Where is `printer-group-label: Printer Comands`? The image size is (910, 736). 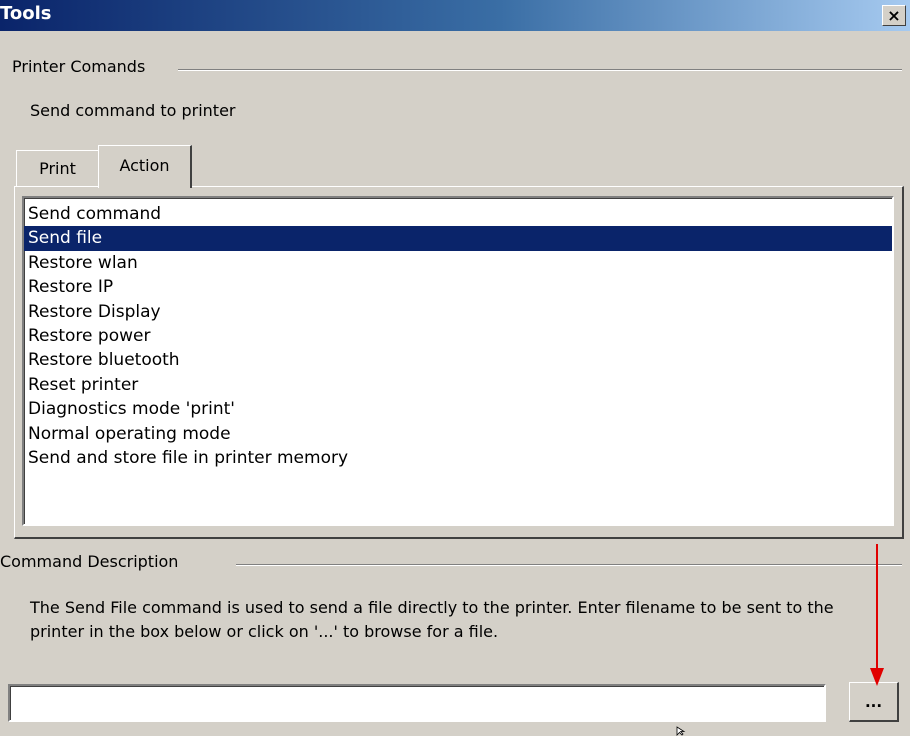 printer-group-label: Printer Comands is located at coordinates (83, 66).